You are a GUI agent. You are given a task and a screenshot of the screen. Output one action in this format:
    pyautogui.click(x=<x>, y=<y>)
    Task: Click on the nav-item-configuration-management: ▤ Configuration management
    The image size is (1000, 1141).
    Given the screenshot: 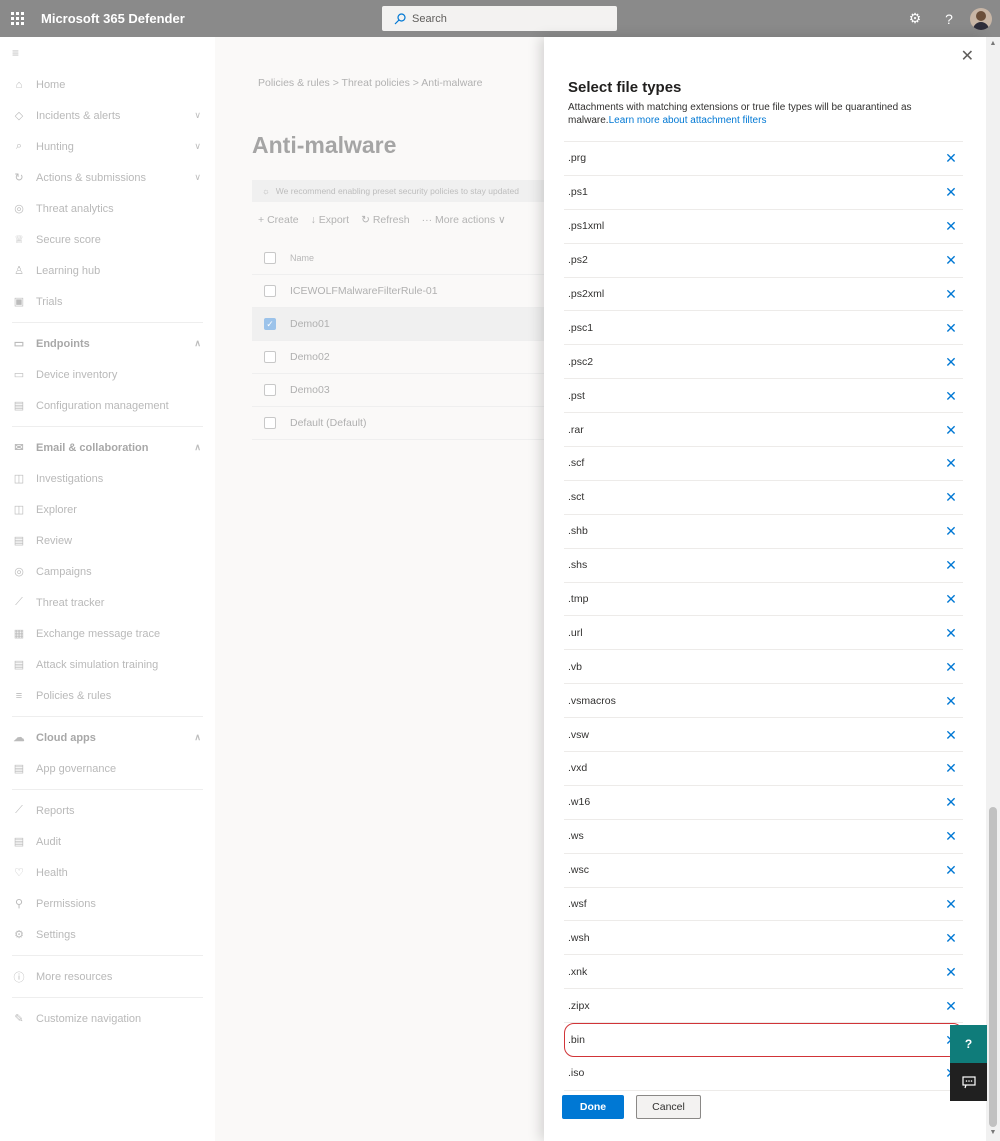 What is the action you would take?
    pyautogui.click(x=107, y=405)
    